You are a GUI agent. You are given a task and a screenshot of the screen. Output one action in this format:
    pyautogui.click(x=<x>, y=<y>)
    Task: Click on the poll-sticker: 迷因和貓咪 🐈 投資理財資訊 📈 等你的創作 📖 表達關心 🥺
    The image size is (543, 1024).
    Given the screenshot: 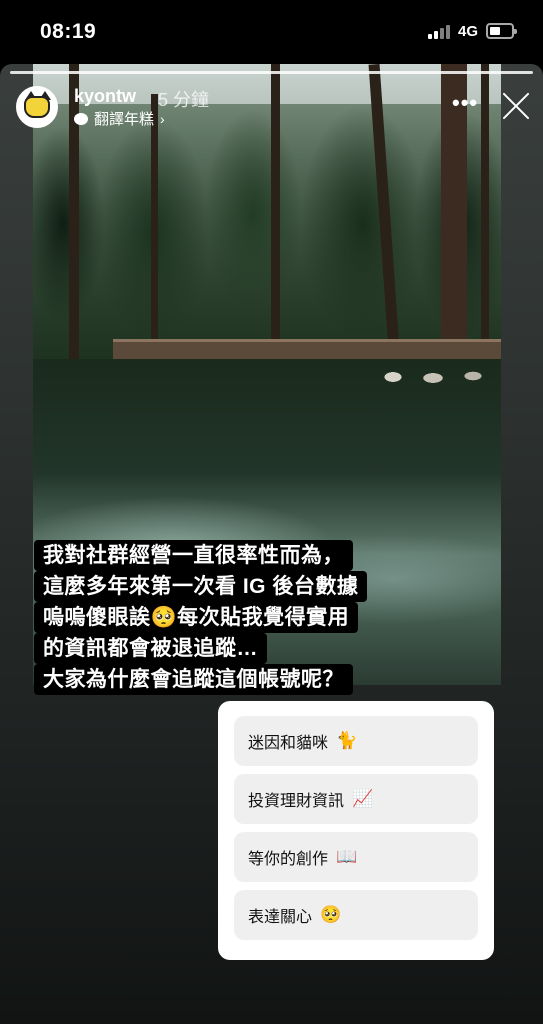 What is the action you would take?
    pyautogui.click(x=356, y=830)
    